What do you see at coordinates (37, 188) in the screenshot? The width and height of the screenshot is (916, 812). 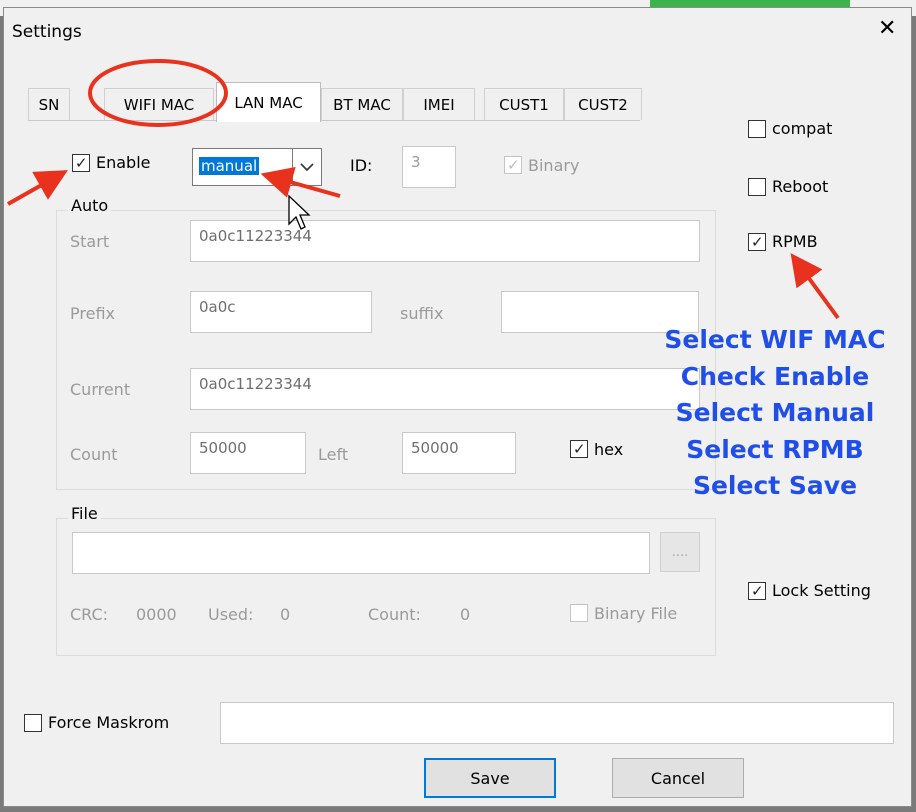 I see `enable-arrow` at bounding box center [37, 188].